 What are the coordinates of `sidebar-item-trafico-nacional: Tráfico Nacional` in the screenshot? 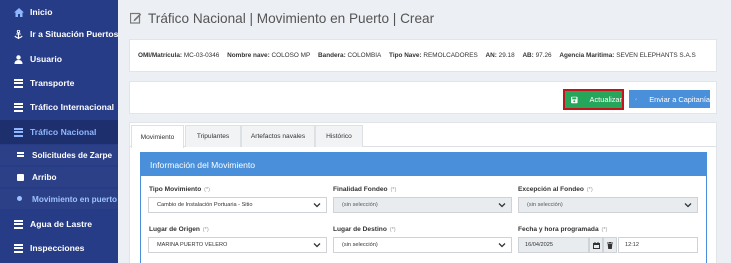 It's located at (59, 132).